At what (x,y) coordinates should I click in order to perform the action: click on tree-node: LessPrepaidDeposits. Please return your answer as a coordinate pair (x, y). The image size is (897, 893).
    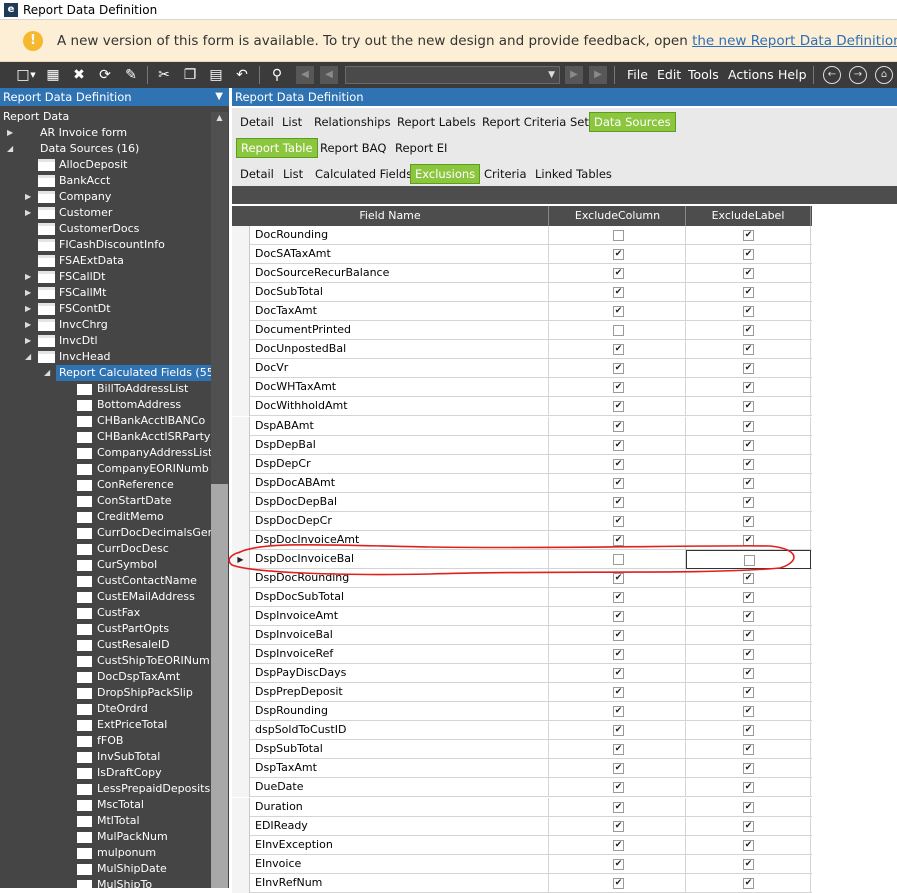
    Looking at the image, I should click on (153, 789).